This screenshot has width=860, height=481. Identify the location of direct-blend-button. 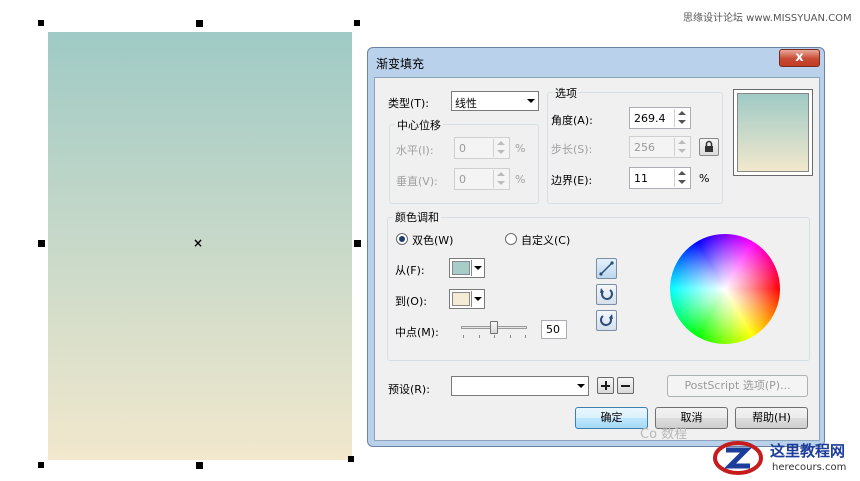
(606, 268).